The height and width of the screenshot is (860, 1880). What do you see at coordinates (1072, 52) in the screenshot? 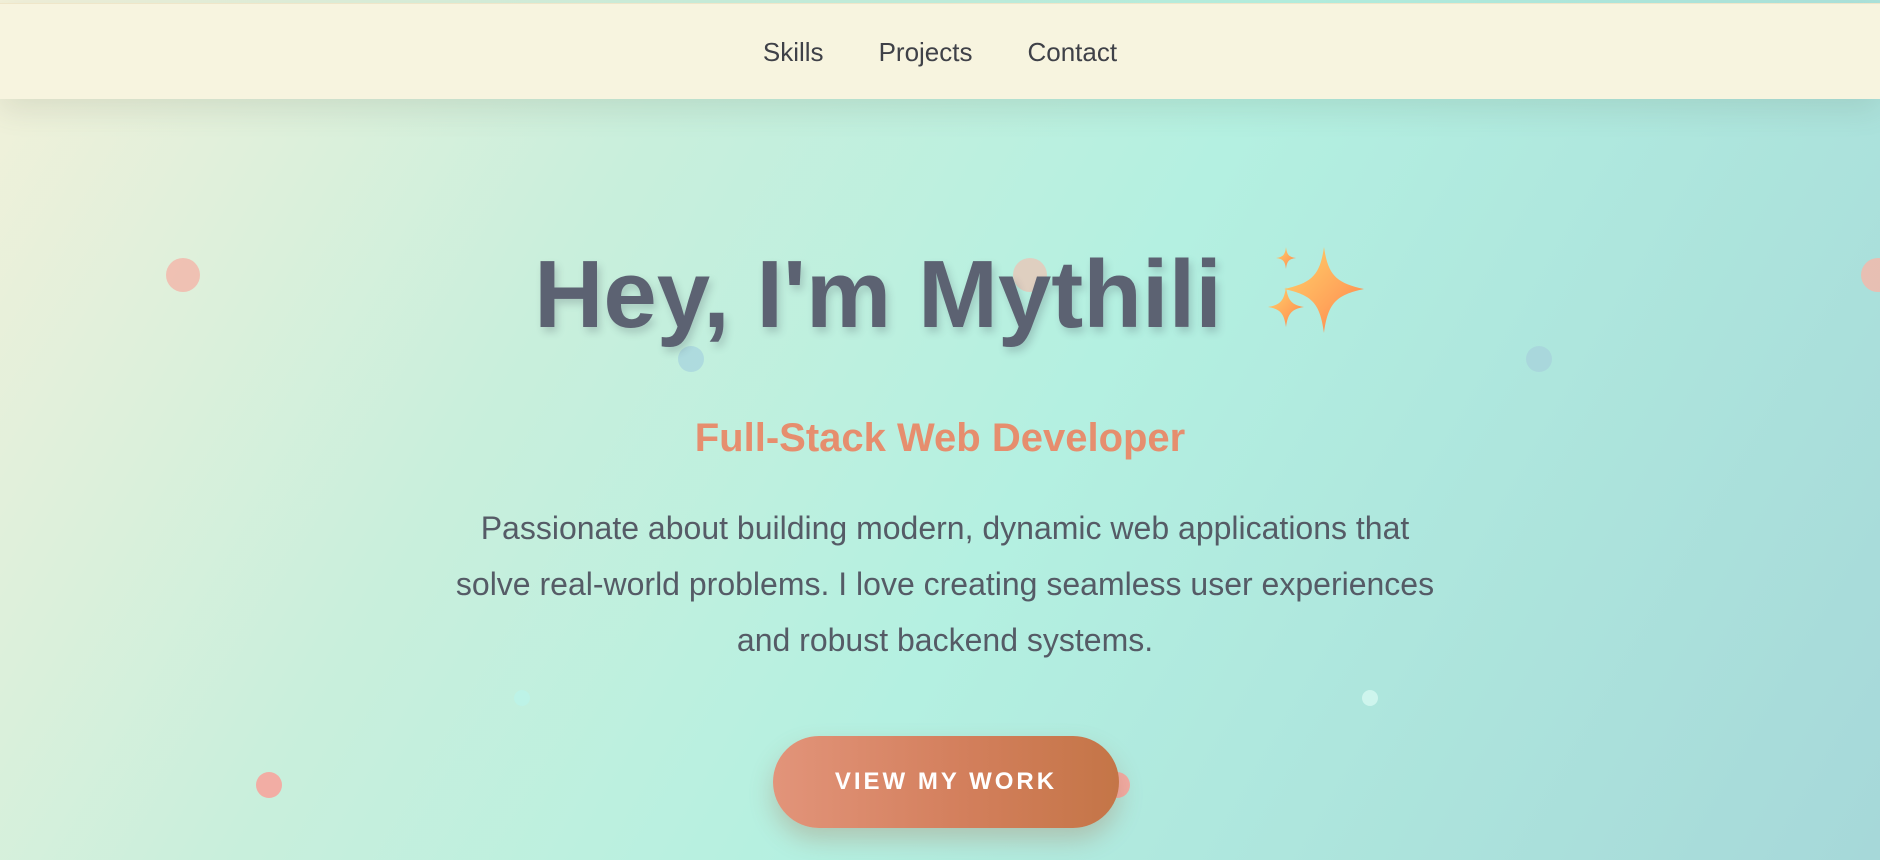
I see `nav-link-contact: Contact` at bounding box center [1072, 52].